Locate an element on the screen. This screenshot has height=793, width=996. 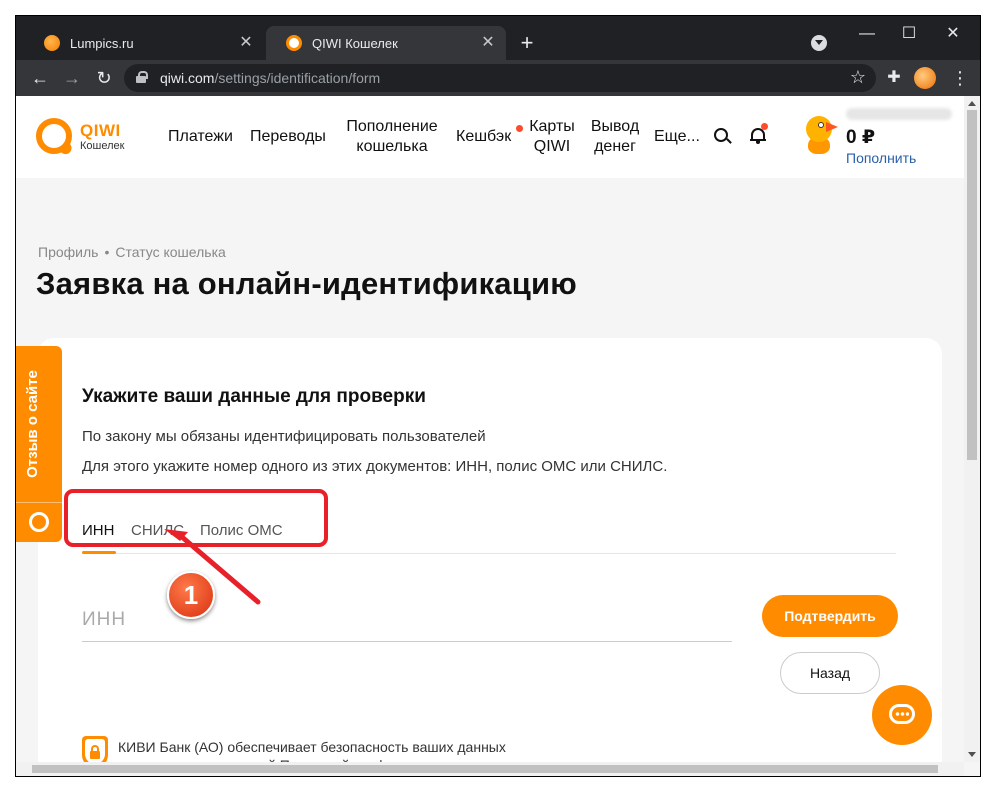
annotation-arrow is located at coordinates (212, 567).